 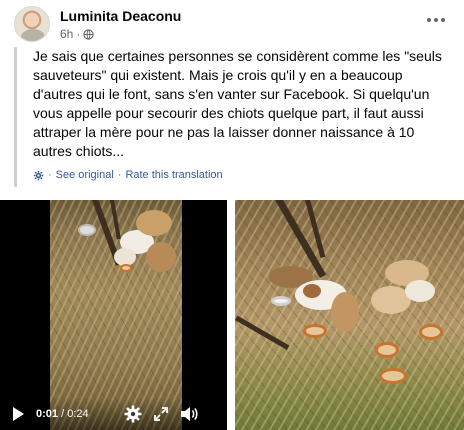 What do you see at coordinates (32, 24) in the screenshot?
I see `avatar` at bounding box center [32, 24].